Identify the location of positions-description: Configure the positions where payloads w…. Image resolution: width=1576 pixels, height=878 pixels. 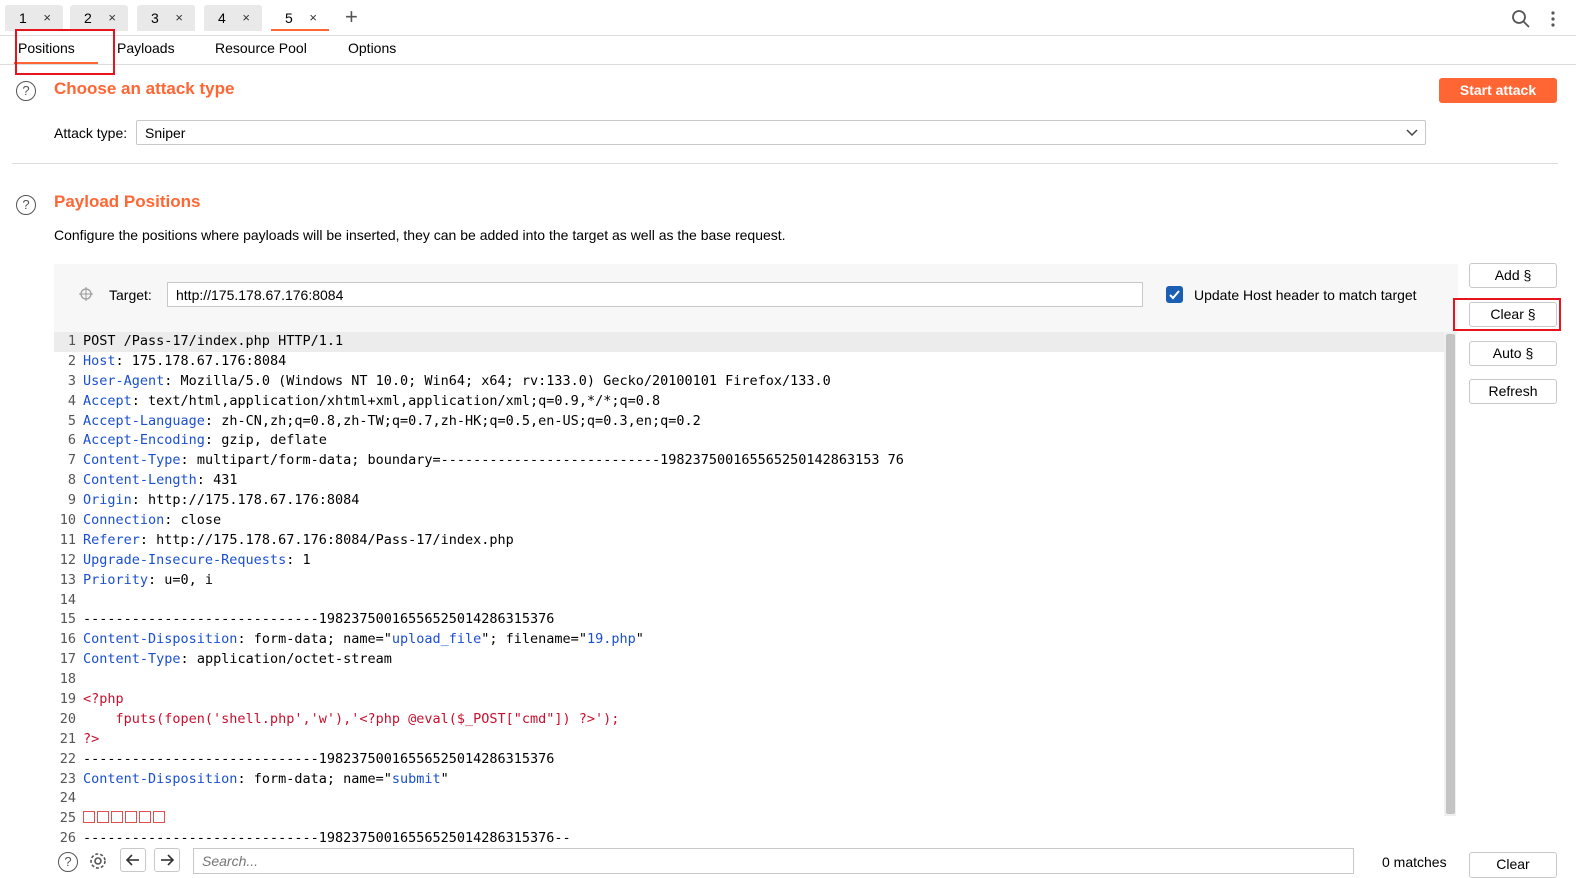
(420, 235).